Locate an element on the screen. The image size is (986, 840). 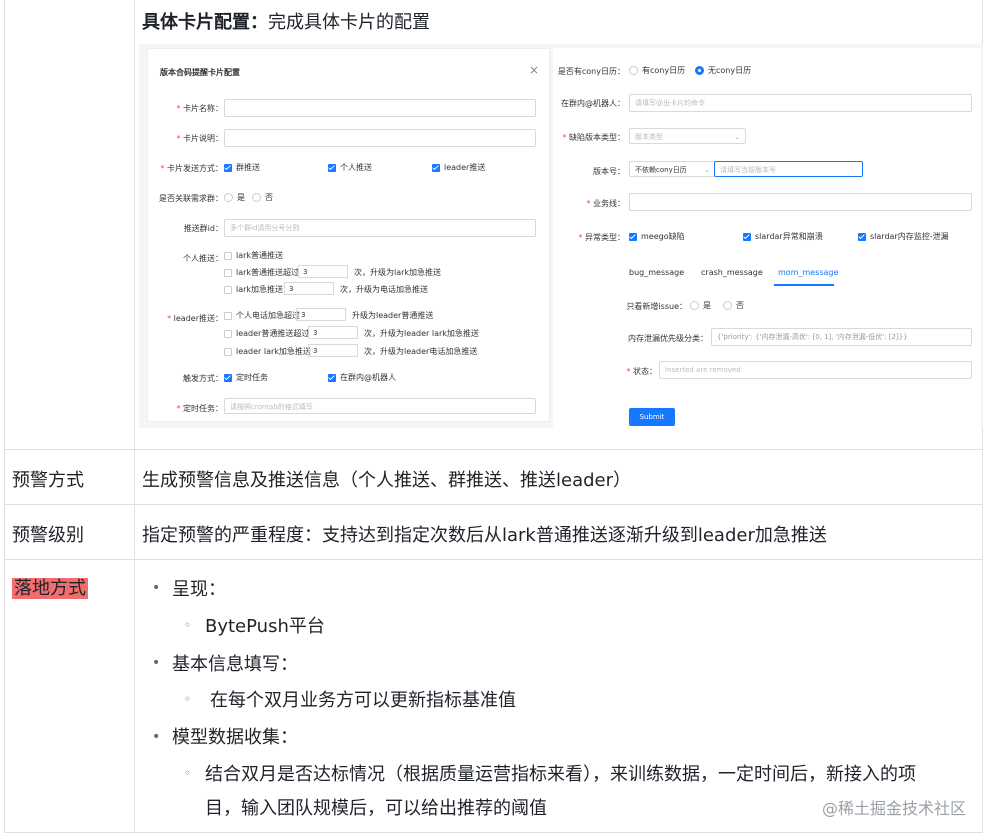
trigger-bot-checkbox: 在群内@机器人 is located at coordinates (362, 377).